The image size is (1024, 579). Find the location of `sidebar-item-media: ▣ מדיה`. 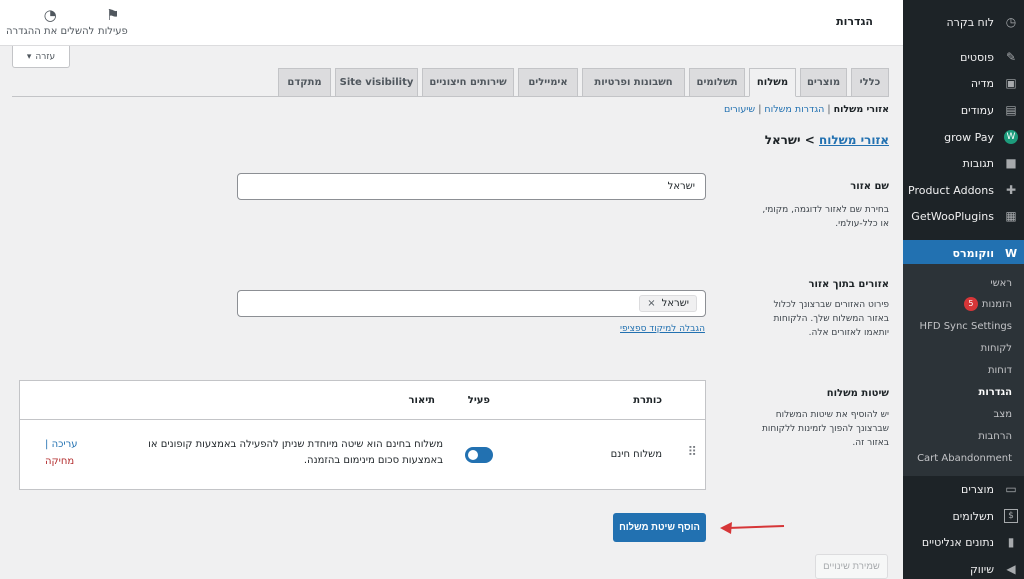

sidebar-item-media: ▣ מדיה is located at coordinates (963, 83).